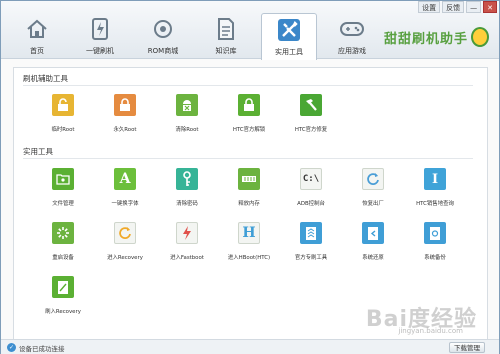  I want to click on tool-hammer: HTC官方修复, so click(311, 118).